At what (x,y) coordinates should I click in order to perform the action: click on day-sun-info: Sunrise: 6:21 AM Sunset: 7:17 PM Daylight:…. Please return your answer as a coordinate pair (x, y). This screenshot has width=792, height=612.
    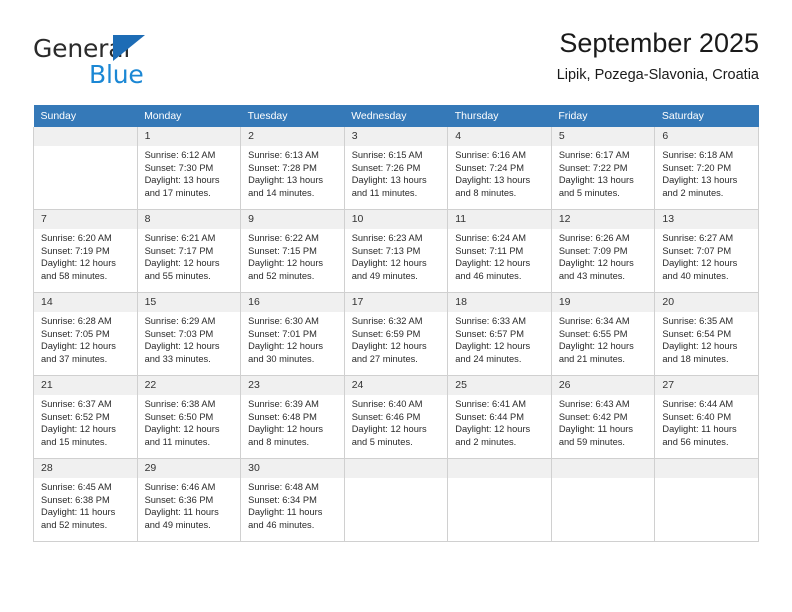
    Looking at the image, I should click on (189, 255).